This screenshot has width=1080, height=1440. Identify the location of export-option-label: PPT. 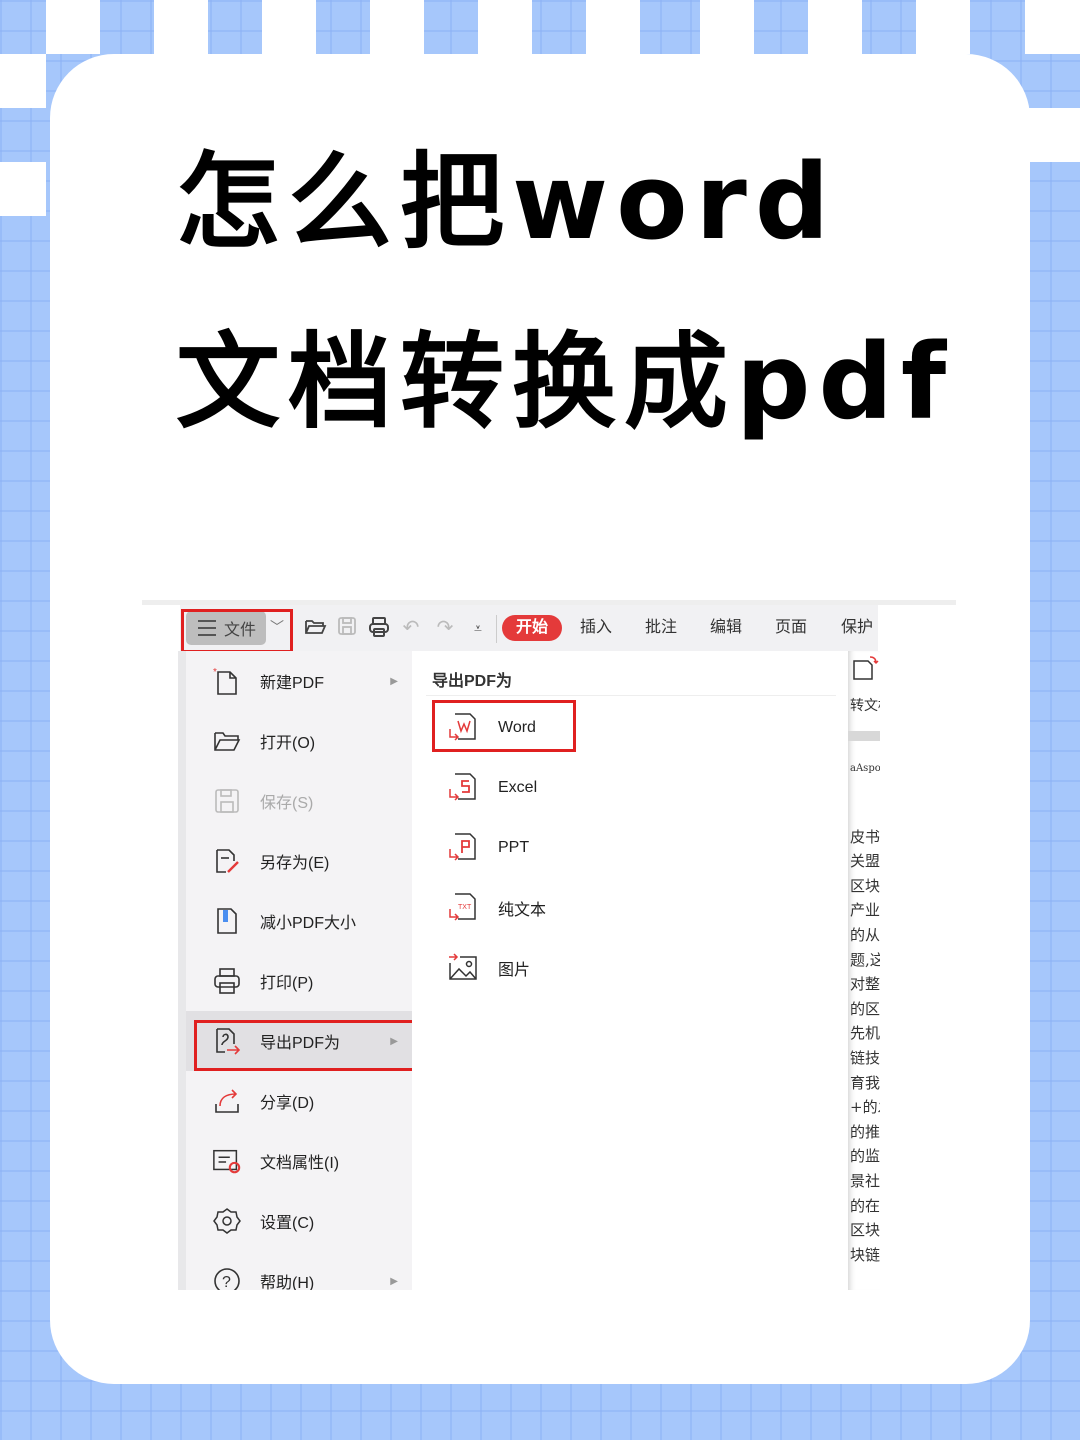
(514, 847).